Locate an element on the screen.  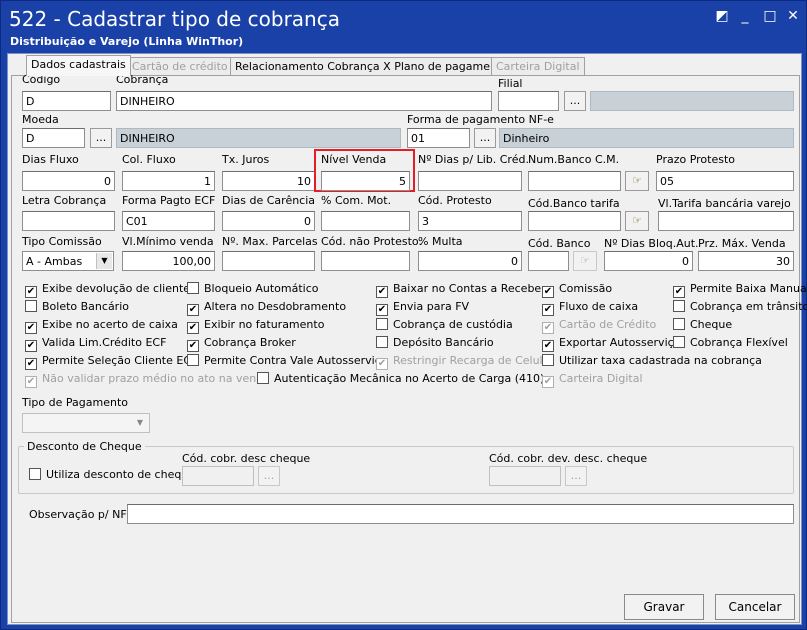
forma-pagto-ecf-input: C01 is located at coordinates (168, 221).